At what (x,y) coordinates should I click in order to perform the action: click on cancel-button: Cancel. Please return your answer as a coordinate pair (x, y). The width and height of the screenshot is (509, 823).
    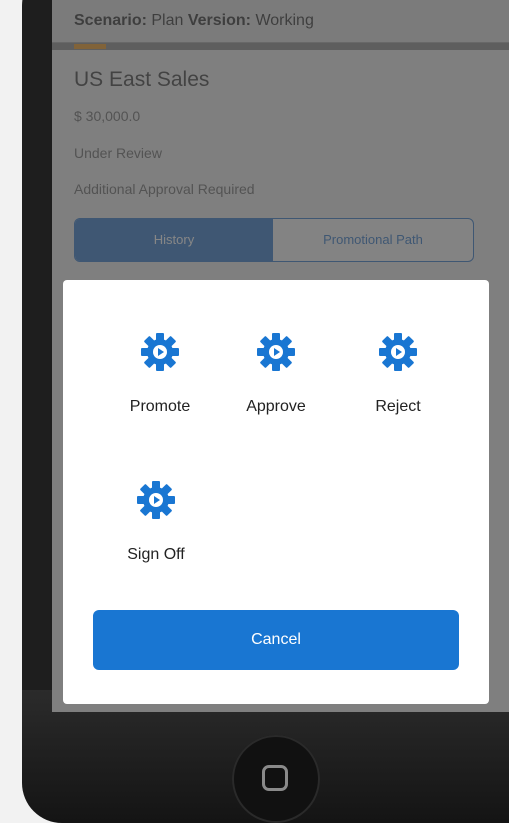
    Looking at the image, I should click on (276, 640).